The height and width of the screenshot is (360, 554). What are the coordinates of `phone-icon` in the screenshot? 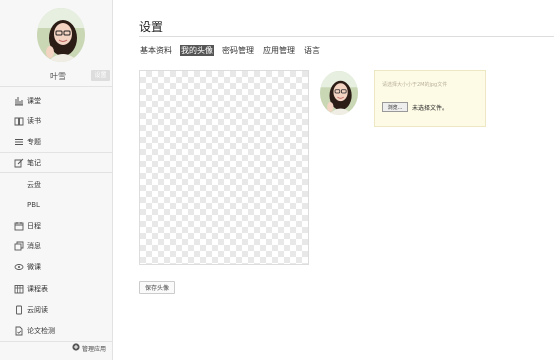 It's located at (19, 310).